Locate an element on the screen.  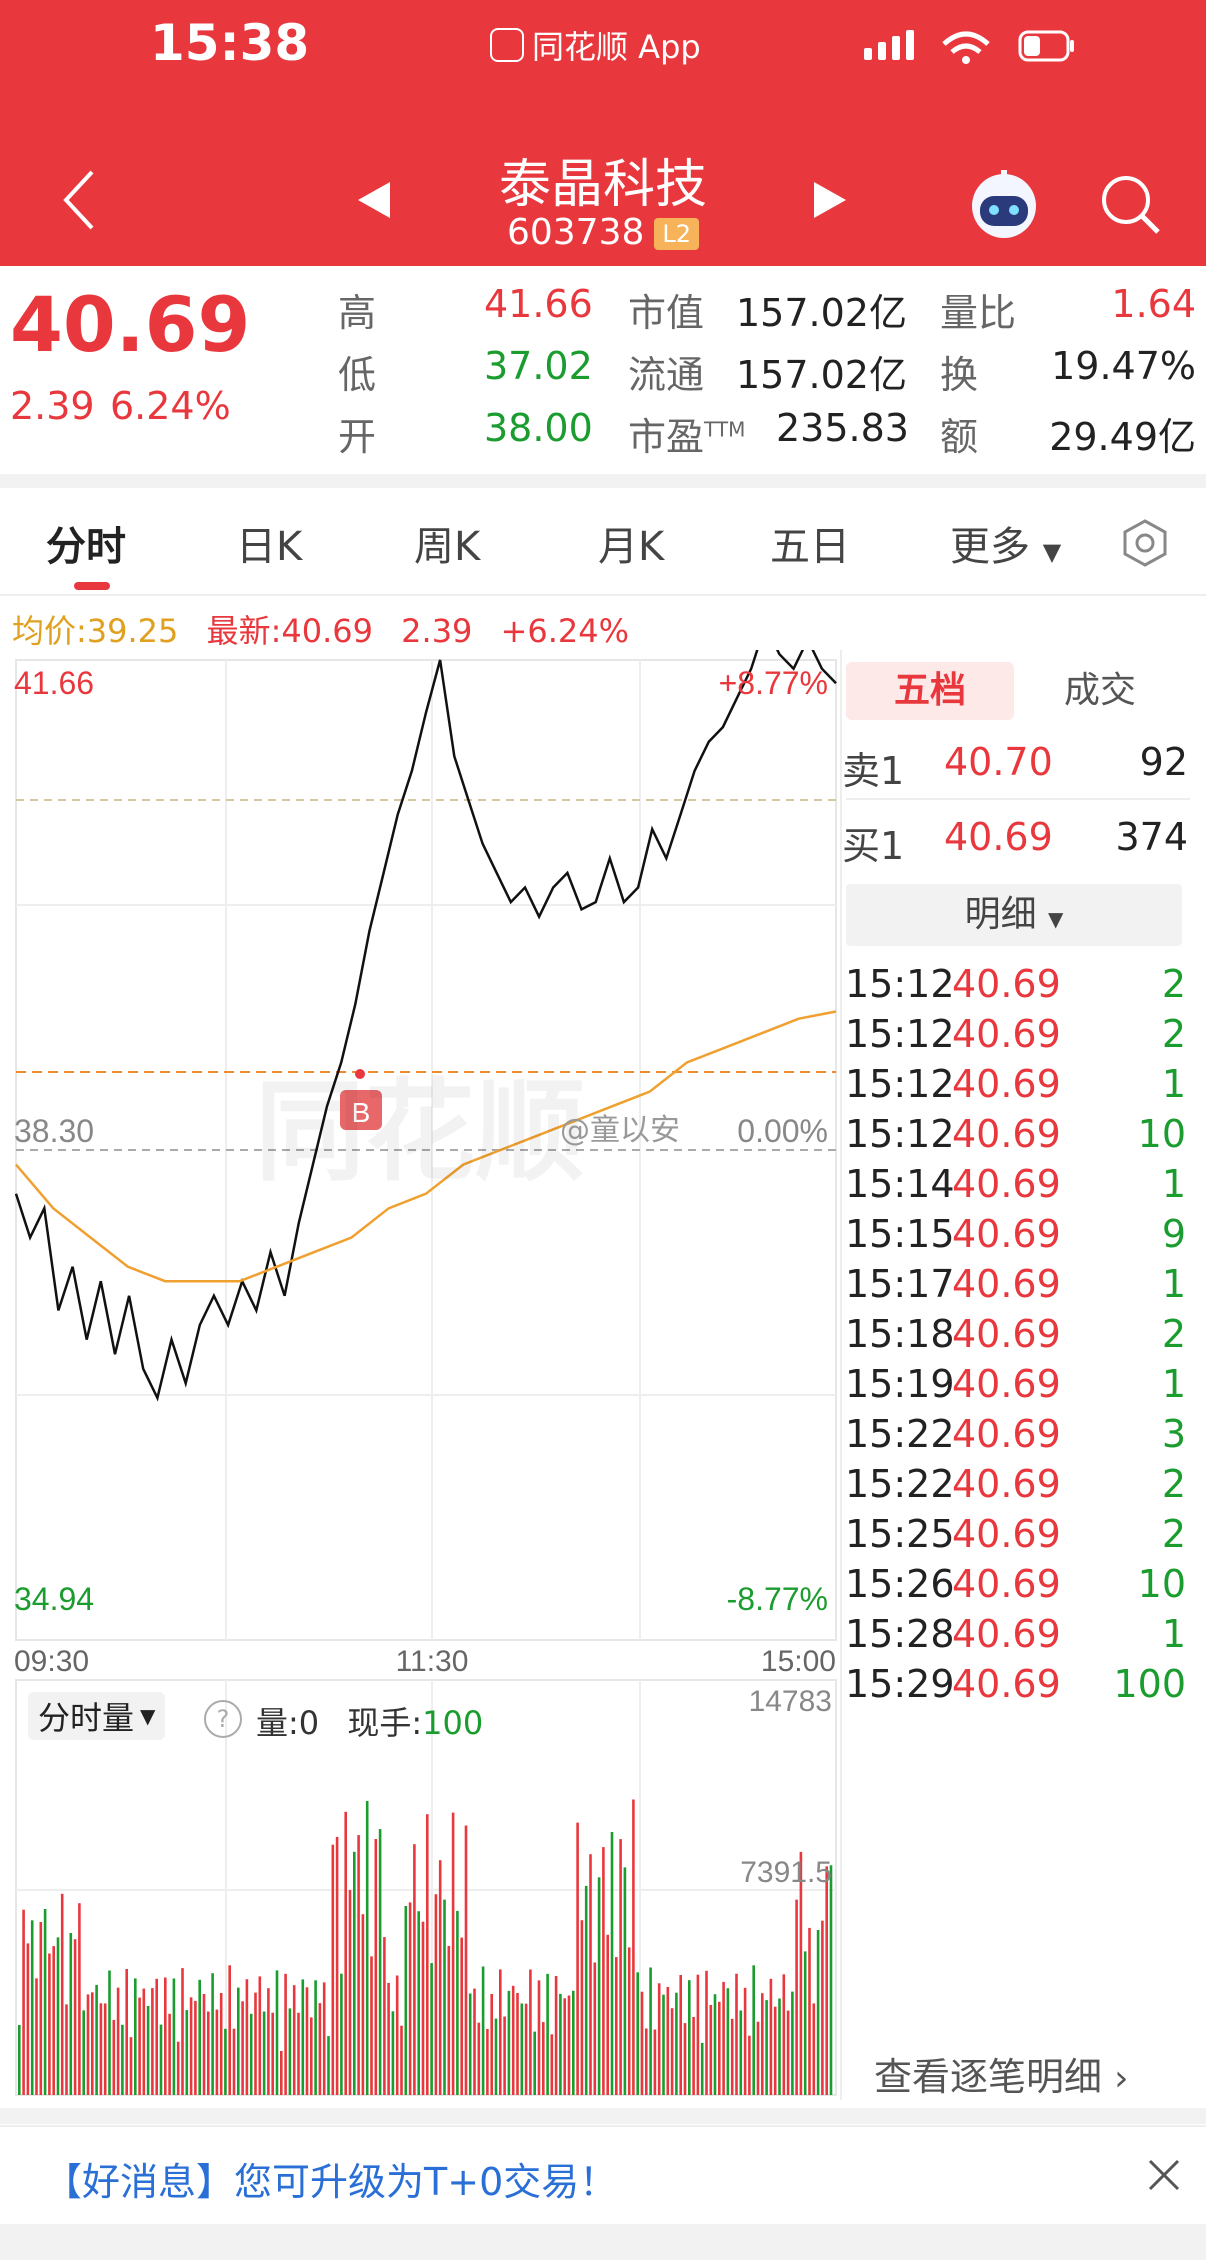
trade-time: 15:19 is located at coordinates (900, 1384).